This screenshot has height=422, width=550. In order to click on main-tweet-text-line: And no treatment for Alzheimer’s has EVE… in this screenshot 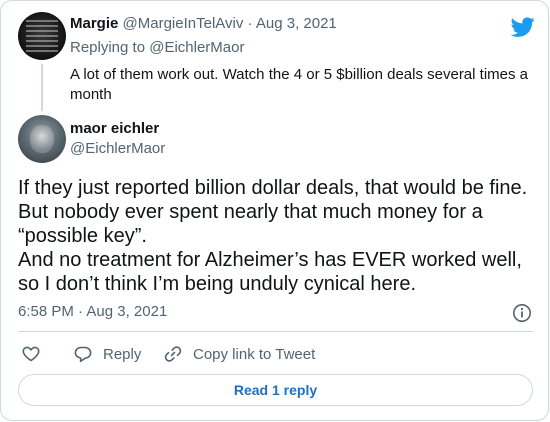, I will do `click(270, 260)`.